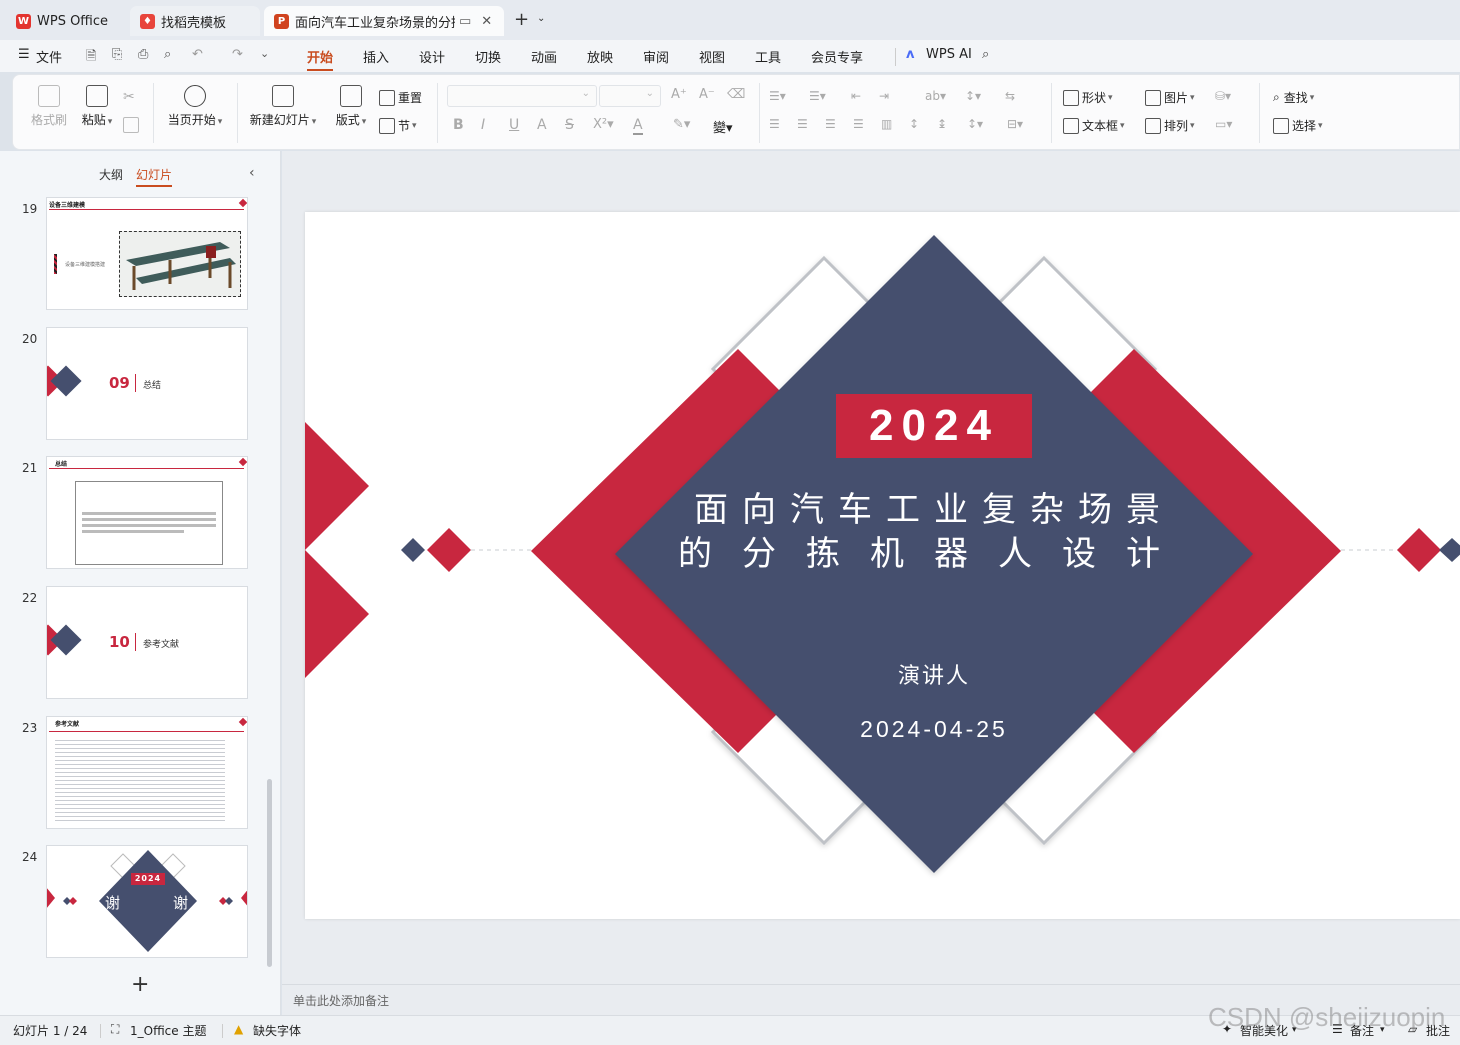 The image size is (1460, 1045). I want to click on conveyor-drawing, so click(181, 266).